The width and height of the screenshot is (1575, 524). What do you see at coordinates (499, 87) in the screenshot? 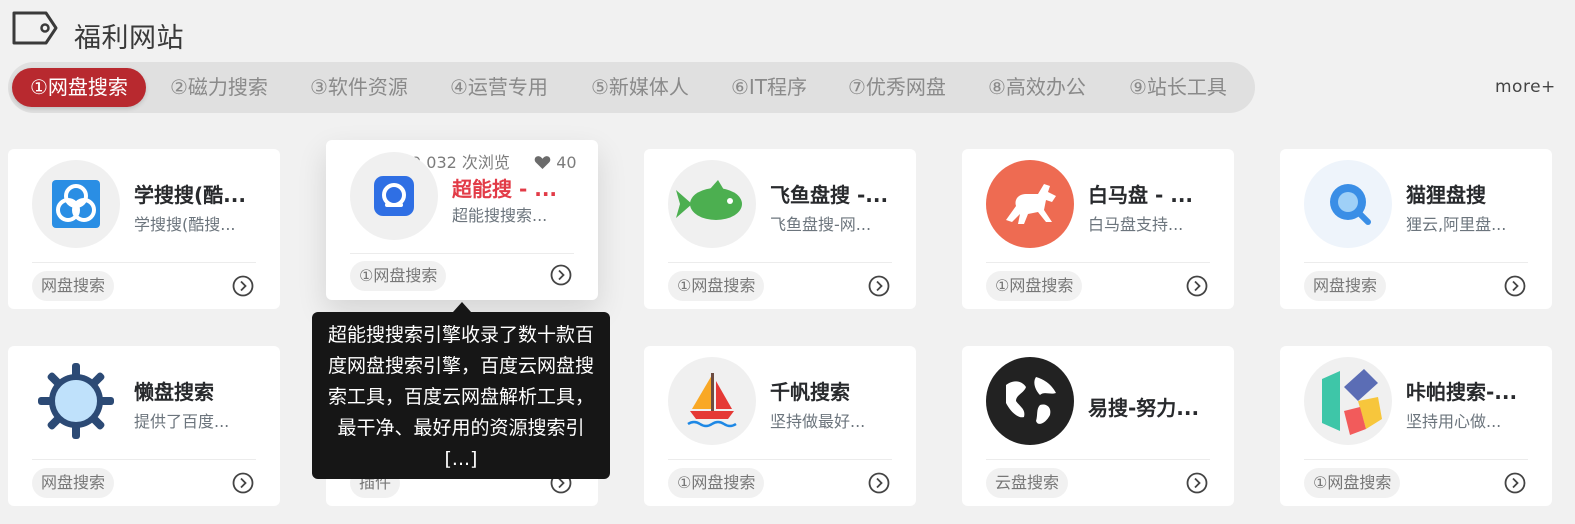
I see `tab-operations: ④运营专用` at bounding box center [499, 87].